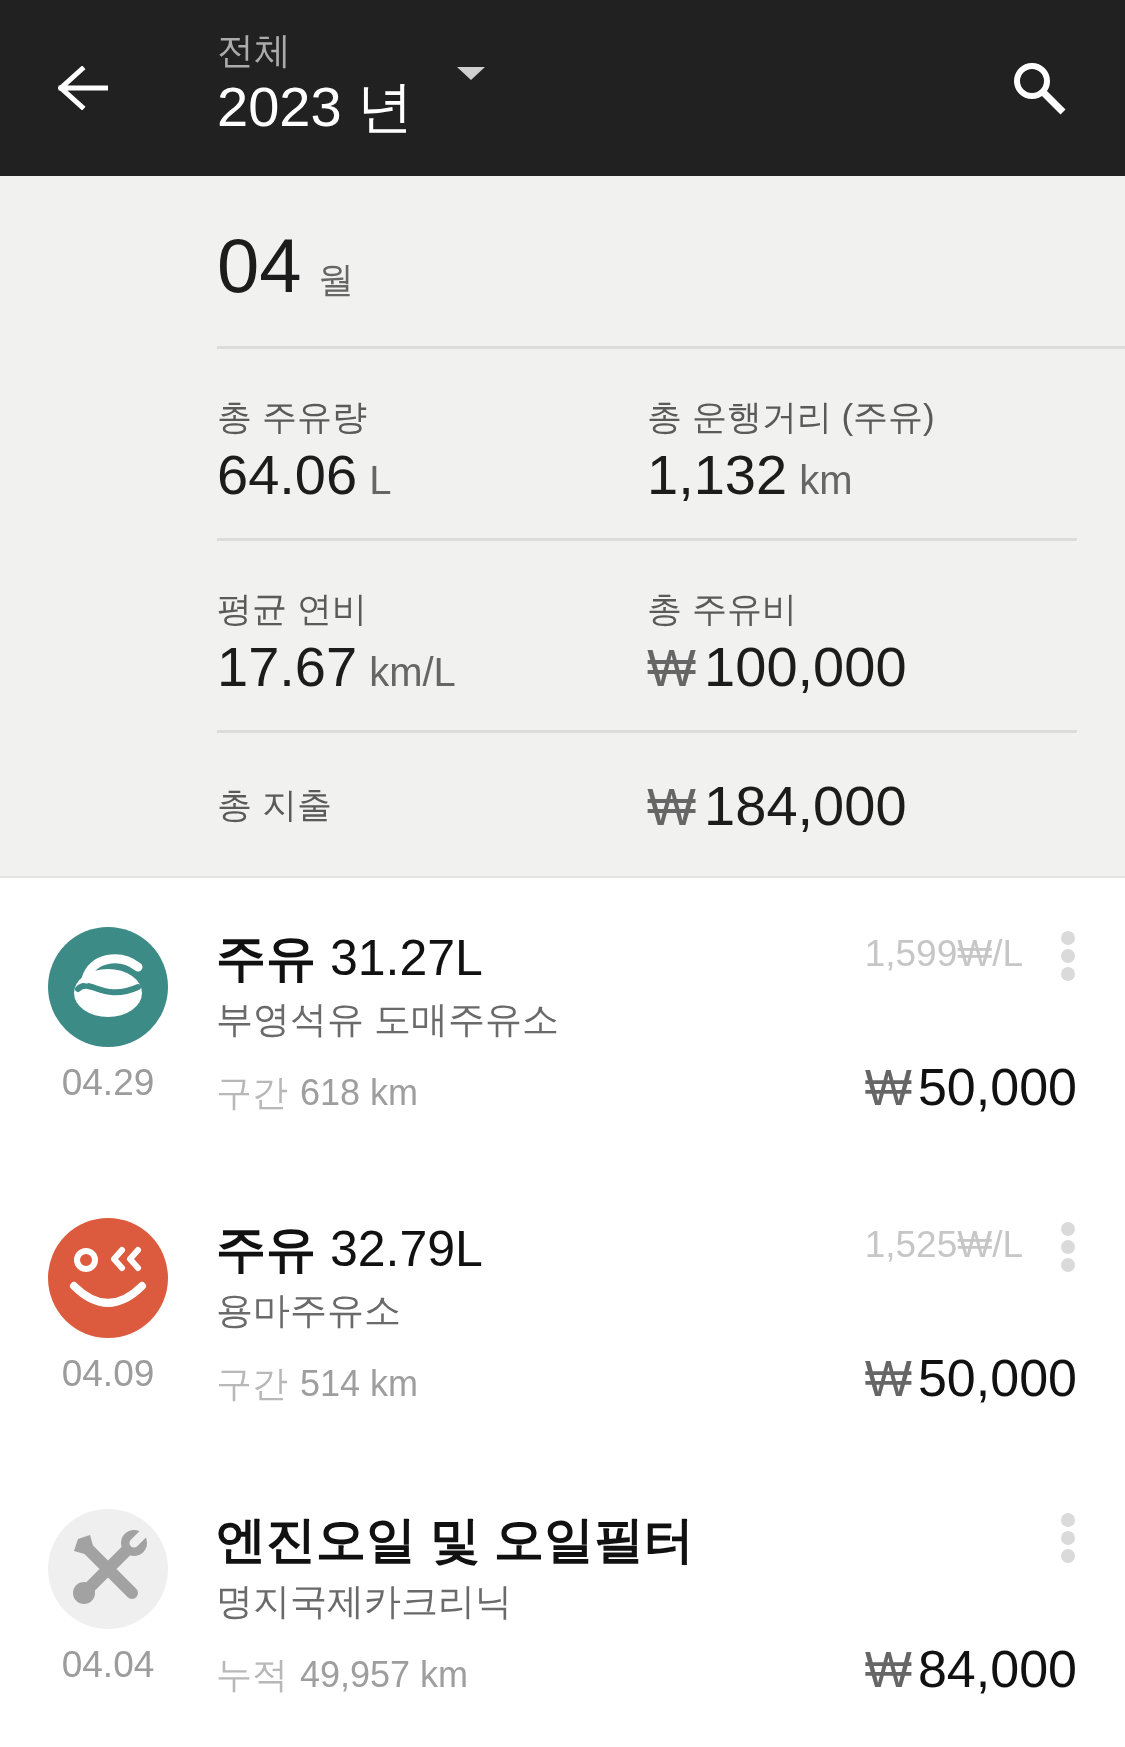 The width and height of the screenshot is (1125, 1747). Describe the element at coordinates (717, 475) in the screenshot. I see `stat-value: 1,132` at that location.